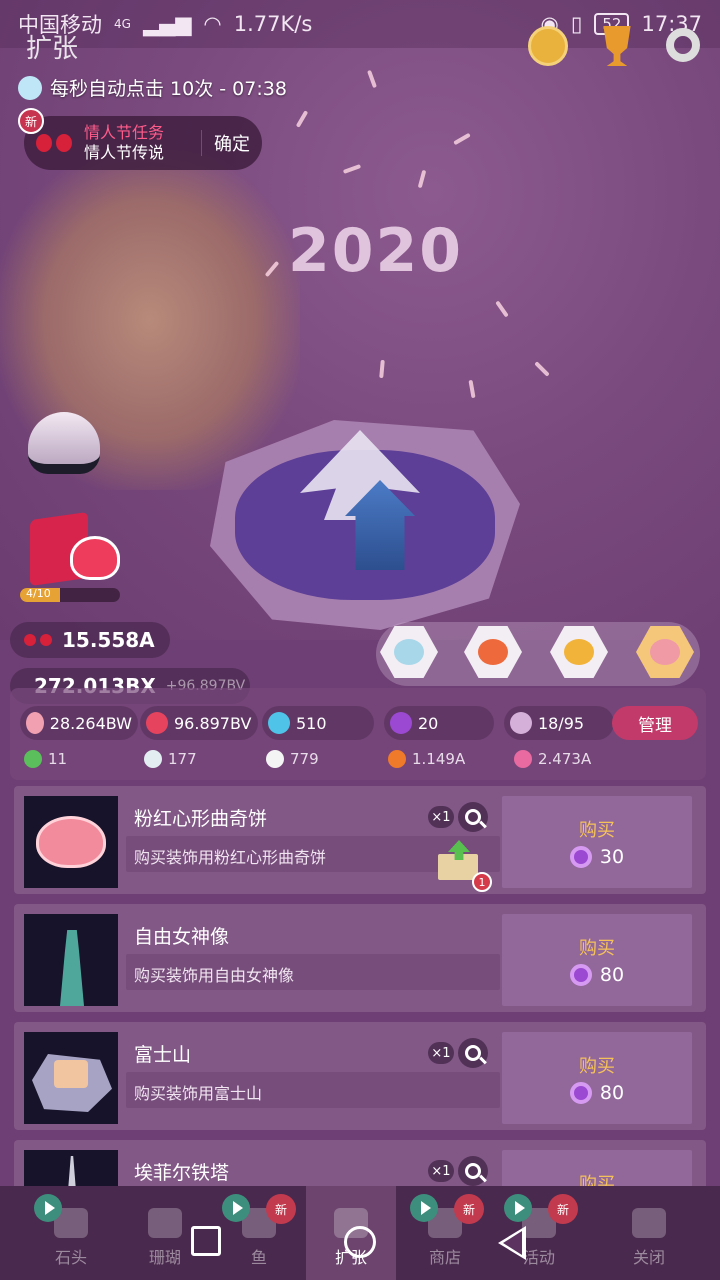  What do you see at coordinates (565, 759) in the screenshot?
I see `seahorse-value: 2.473A` at bounding box center [565, 759].